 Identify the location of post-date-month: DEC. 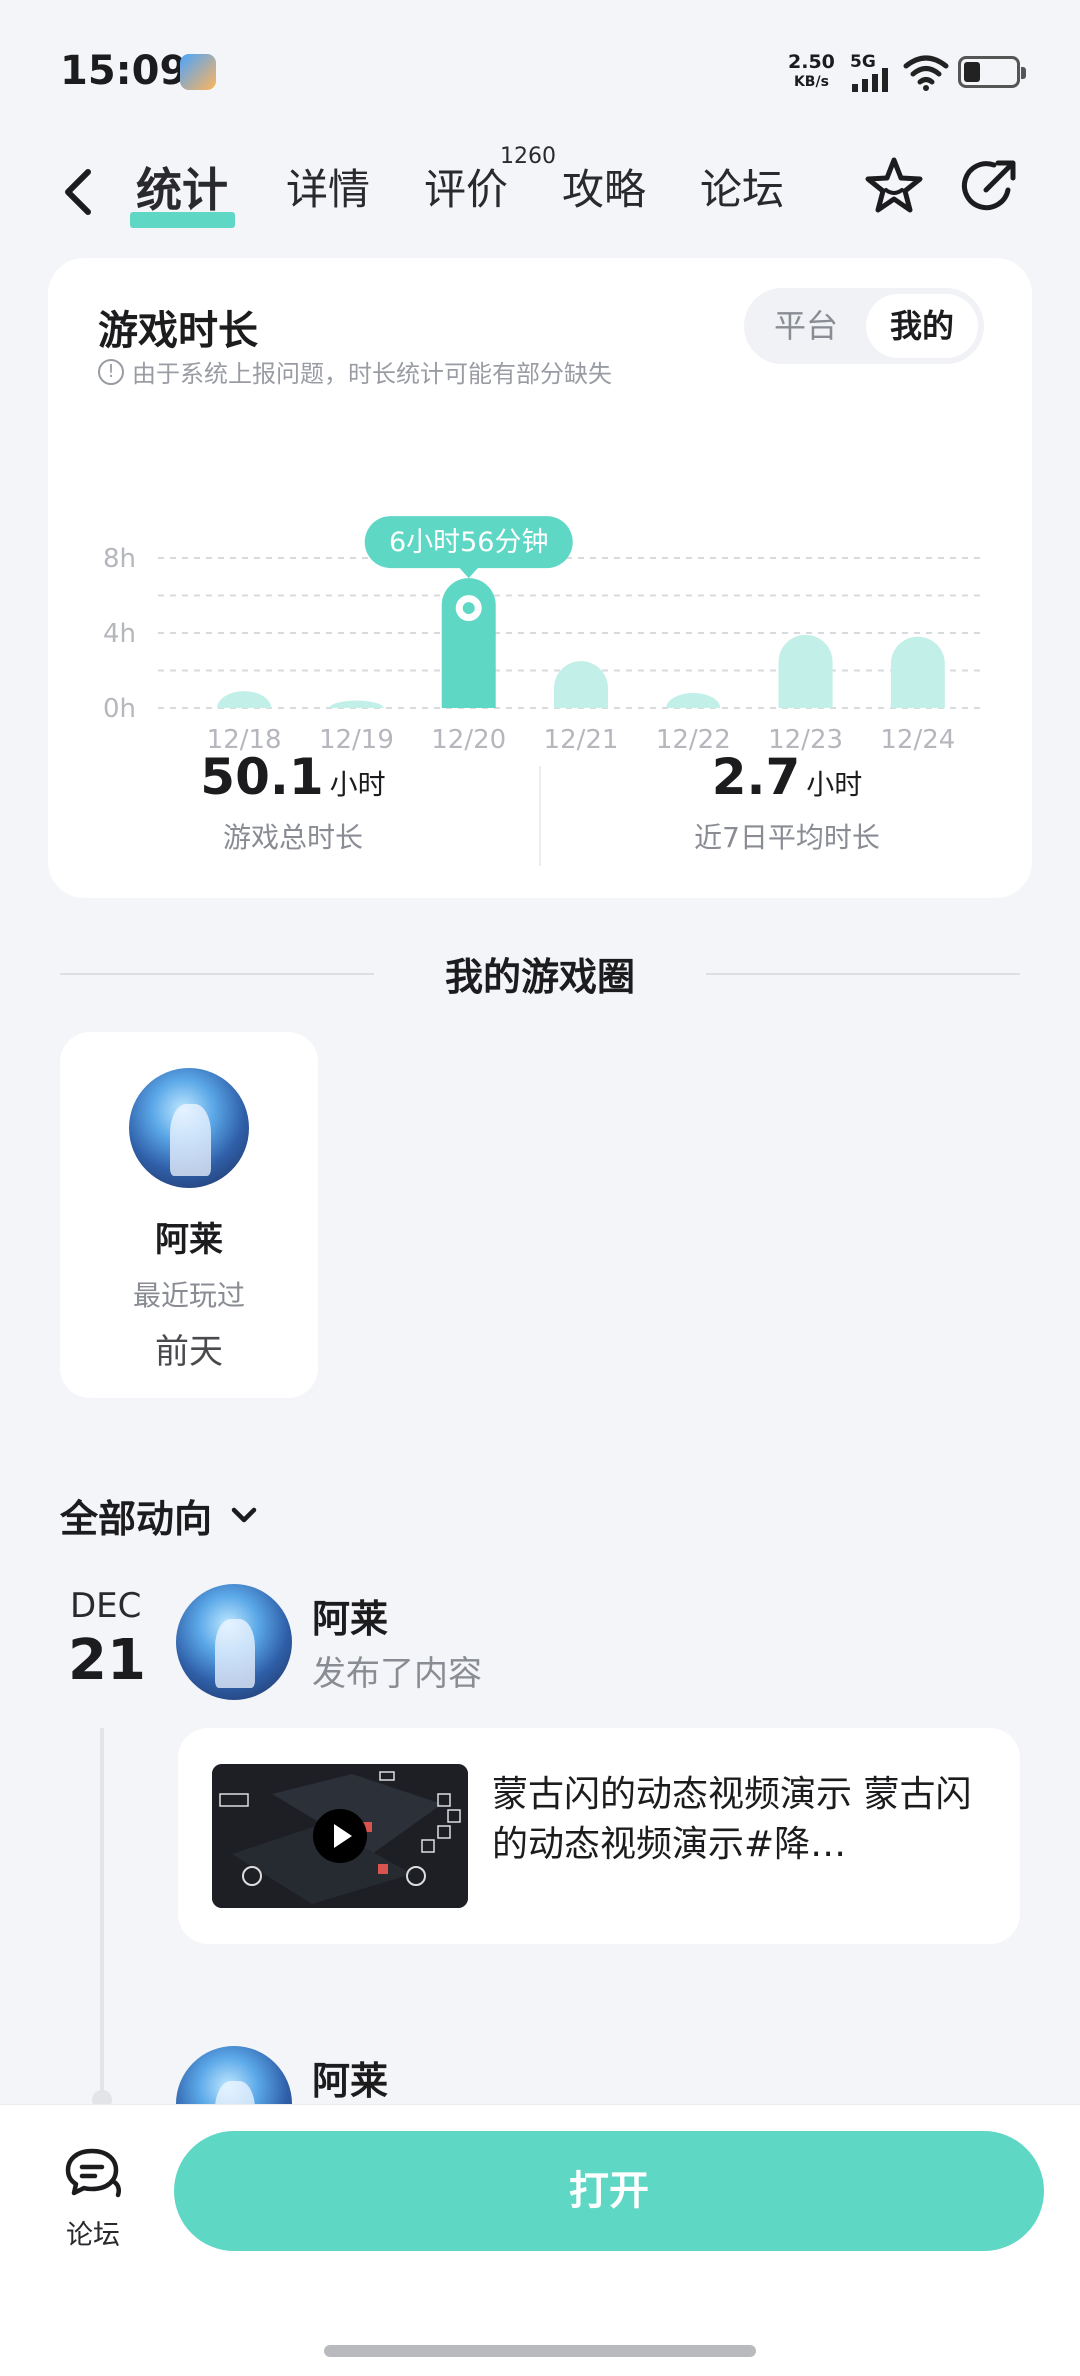
(106, 1606).